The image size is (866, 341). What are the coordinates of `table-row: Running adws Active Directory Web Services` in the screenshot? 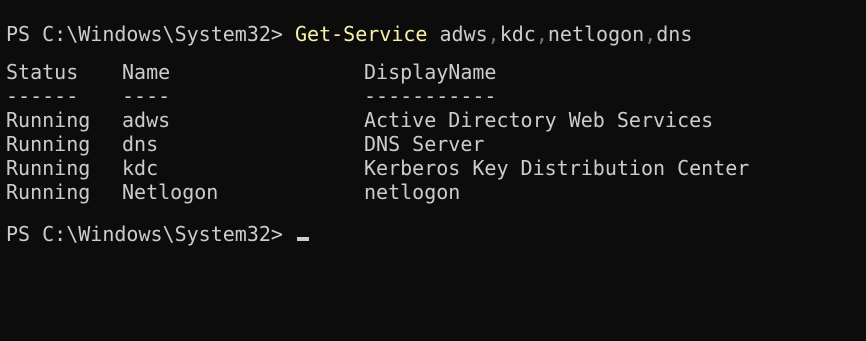 It's located at (436, 120).